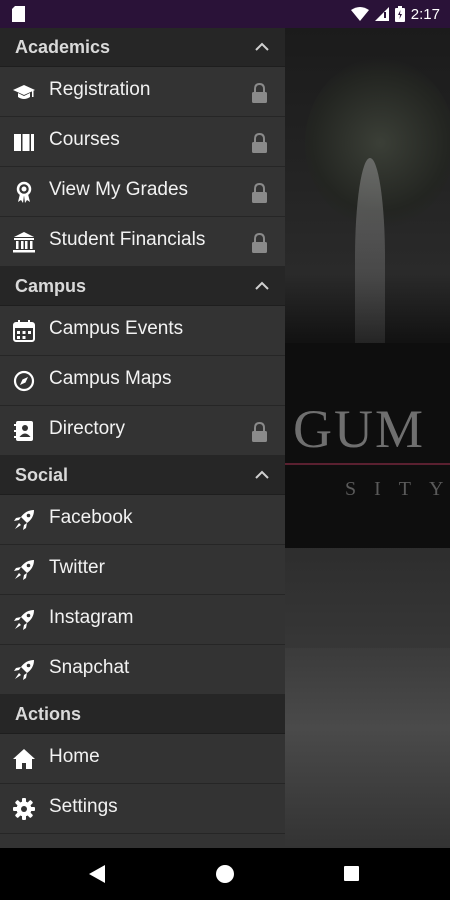  I want to click on section-title: Social, so click(42, 474).